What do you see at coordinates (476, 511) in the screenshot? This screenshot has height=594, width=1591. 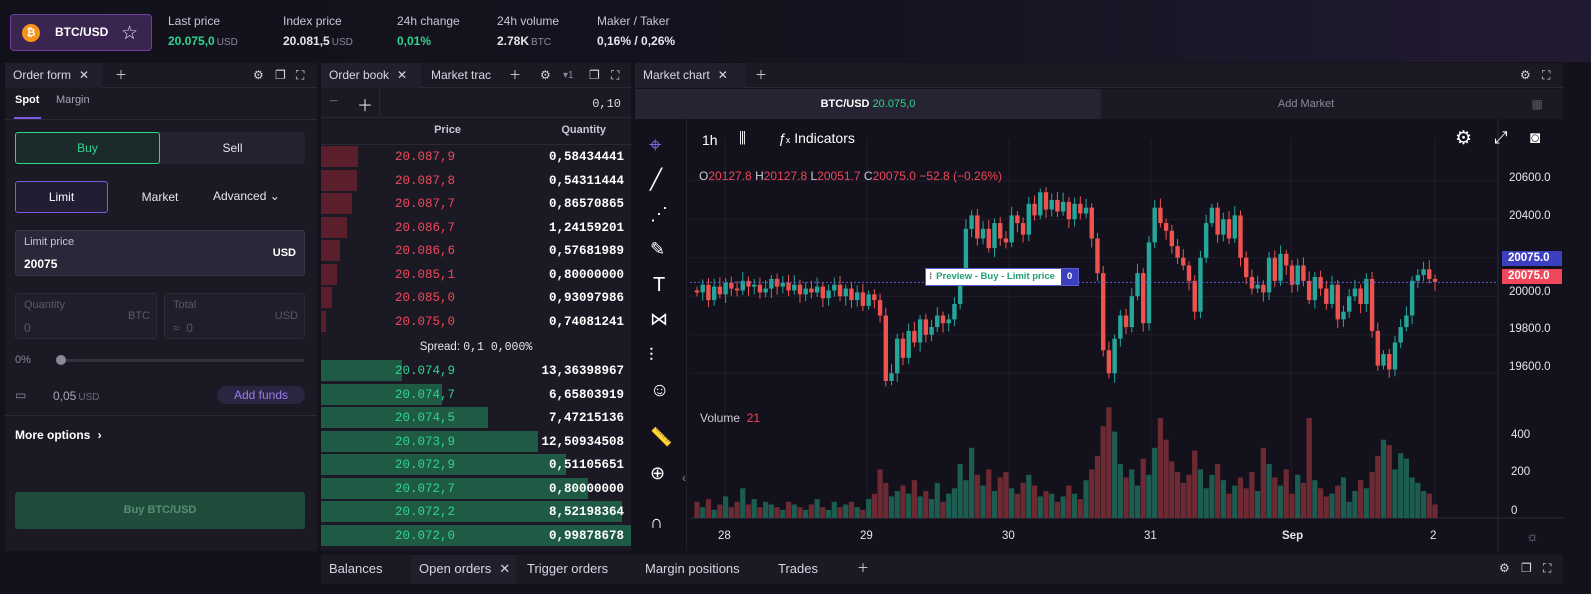 I see `bid-row: 20.072,2 8,52198364` at bounding box center [476, 511].